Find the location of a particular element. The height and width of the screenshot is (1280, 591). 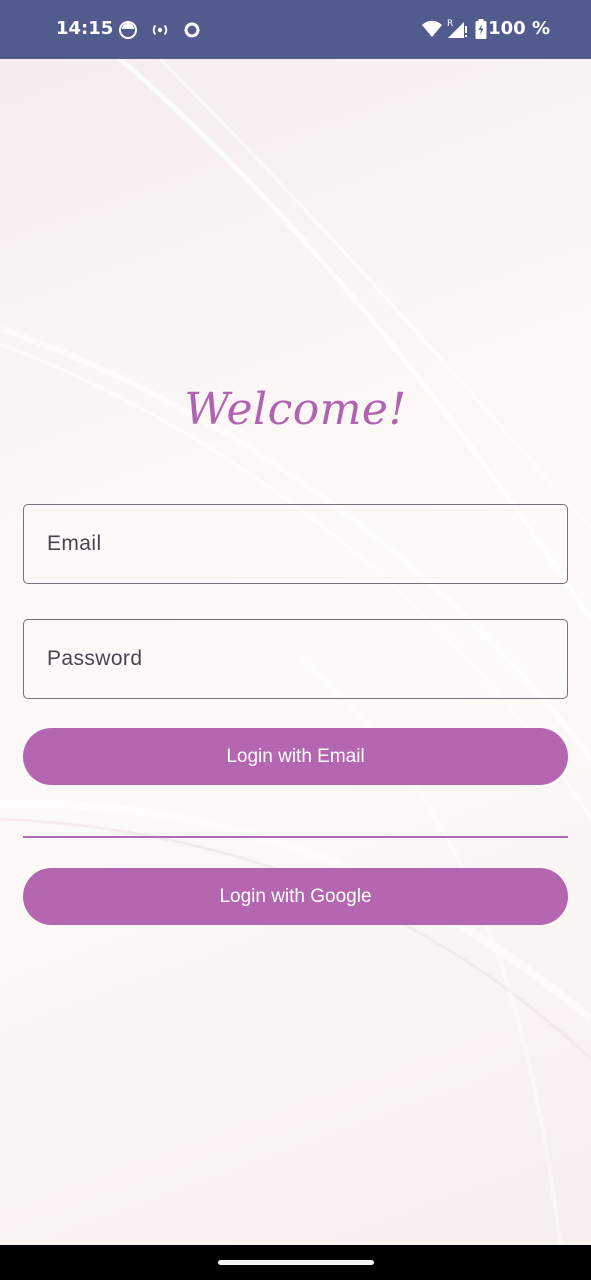

wifi-icon is located at coordinates (432, 31).